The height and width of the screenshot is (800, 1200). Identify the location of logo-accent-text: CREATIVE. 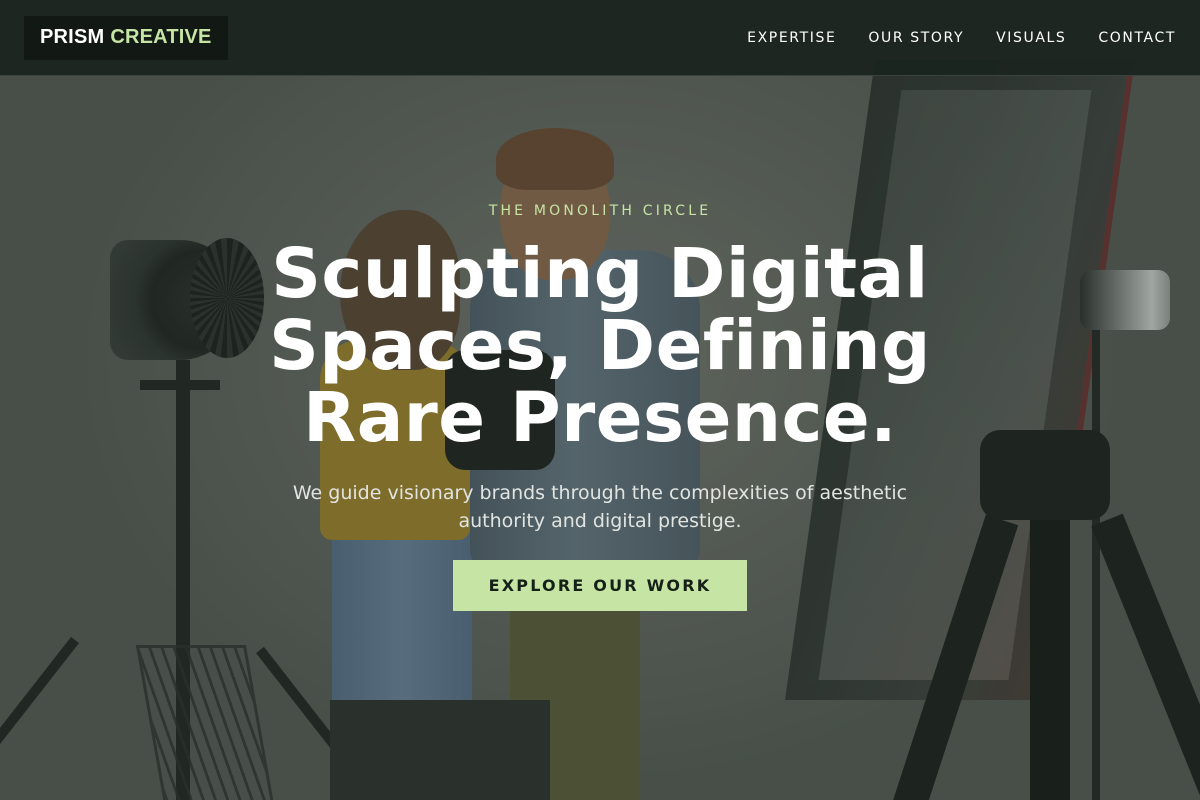
(161, 37).